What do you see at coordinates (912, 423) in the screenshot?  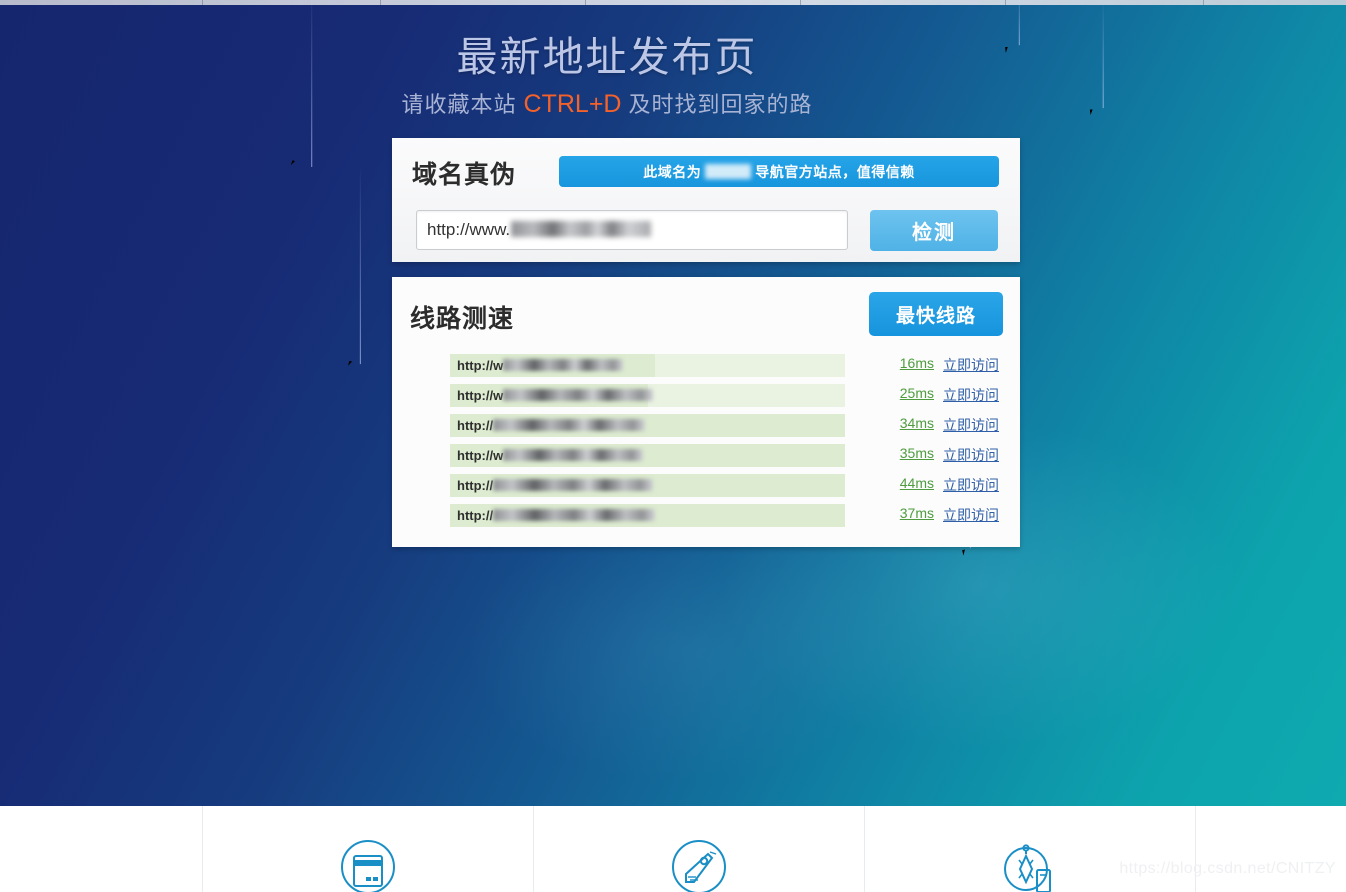 I see `latency-value: 34ms` at bounding box center [912, 423].